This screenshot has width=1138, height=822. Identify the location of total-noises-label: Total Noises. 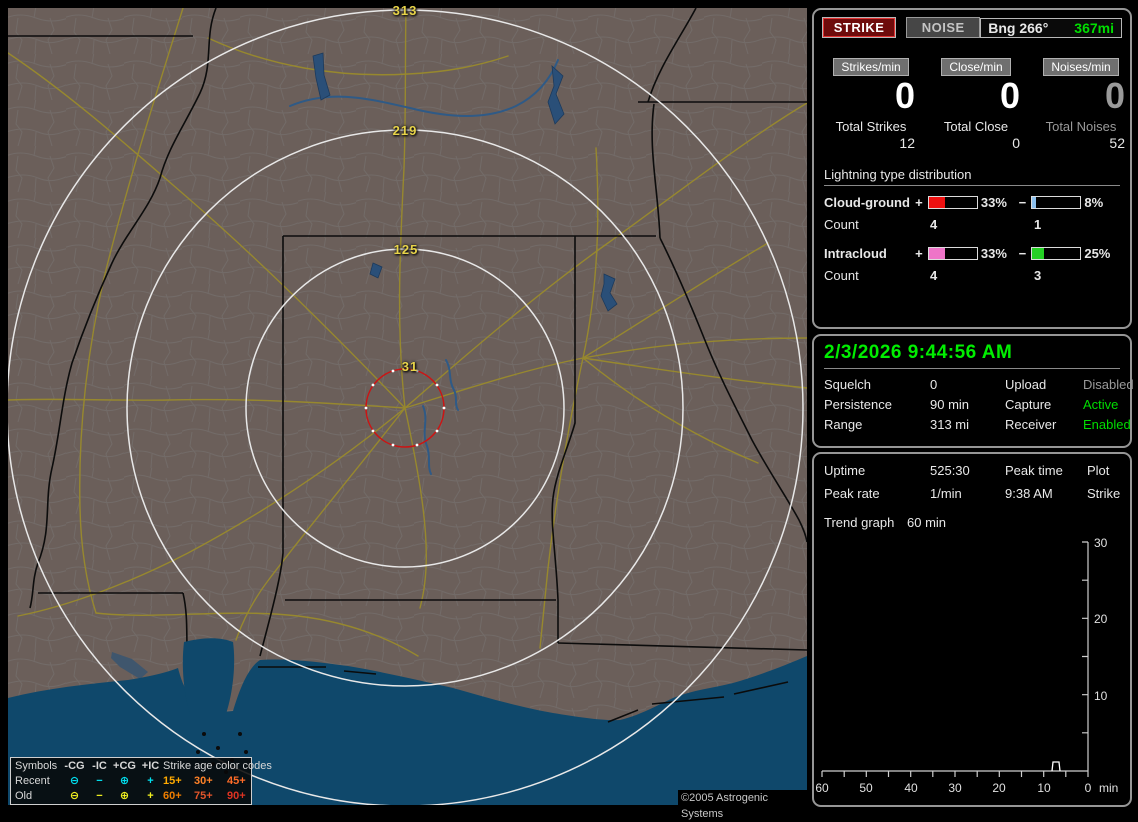
(1081, 126).